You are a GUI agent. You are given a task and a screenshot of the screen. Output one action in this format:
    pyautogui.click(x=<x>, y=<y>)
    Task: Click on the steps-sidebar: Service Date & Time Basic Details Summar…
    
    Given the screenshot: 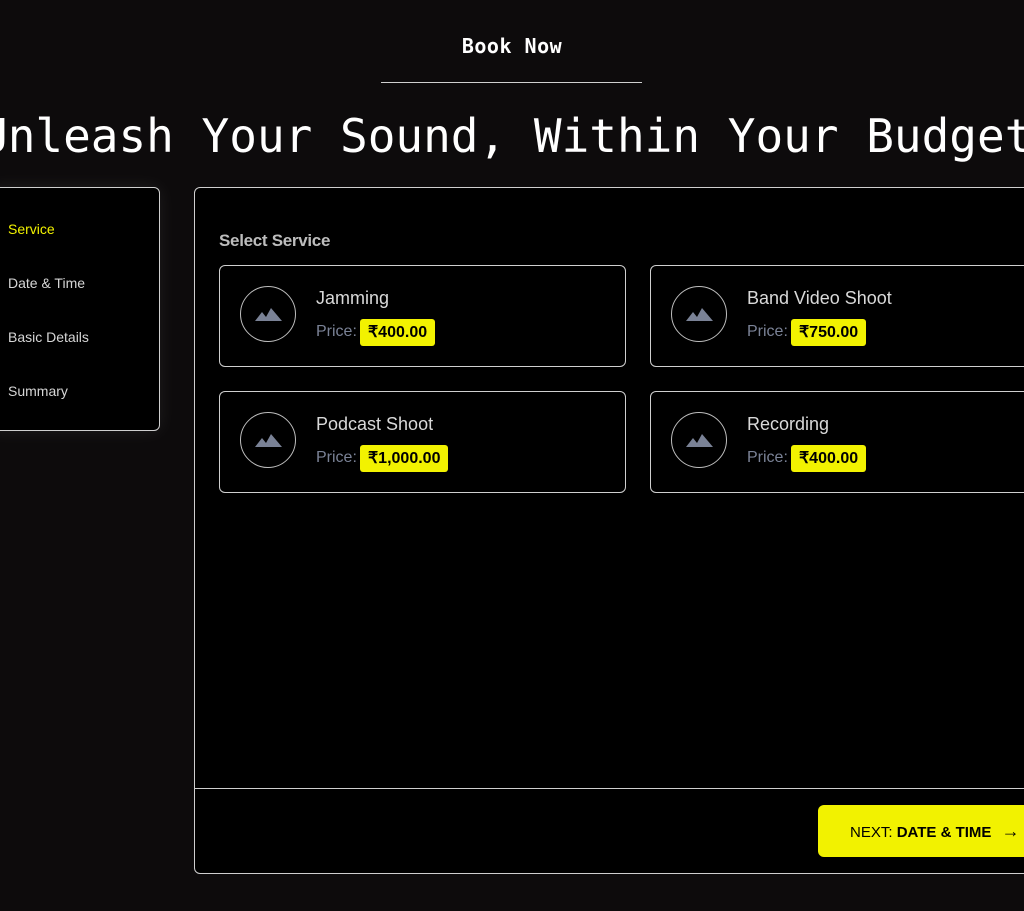 What is the action you would take?
    pyautogui.click(x=80, y=309)
    